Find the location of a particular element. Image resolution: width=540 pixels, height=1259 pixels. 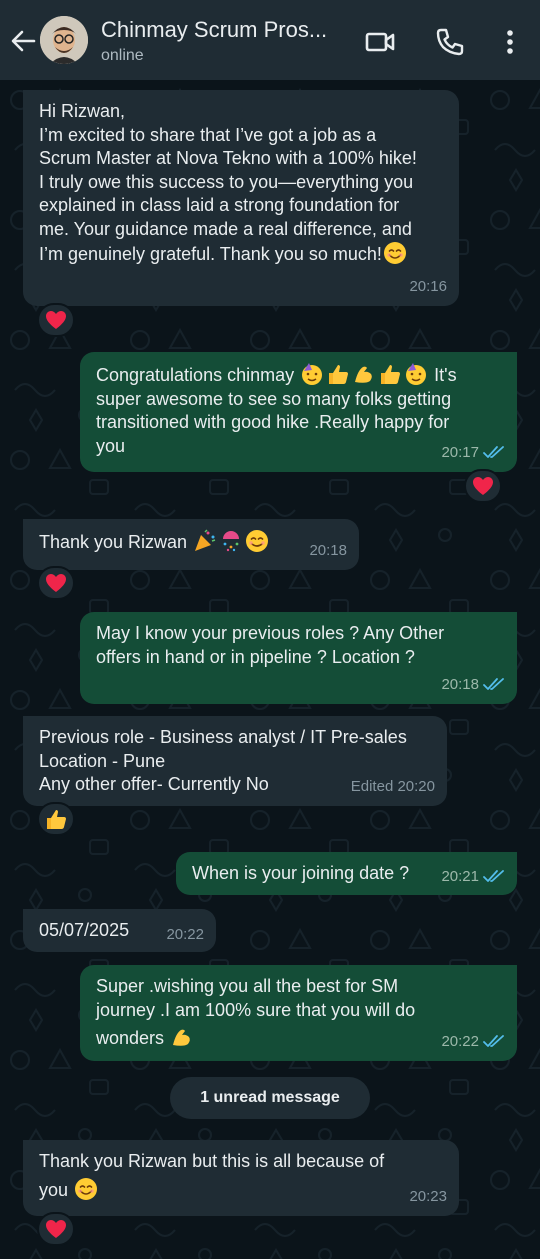

message-text: wonders is located at coordinates (130, 1038).